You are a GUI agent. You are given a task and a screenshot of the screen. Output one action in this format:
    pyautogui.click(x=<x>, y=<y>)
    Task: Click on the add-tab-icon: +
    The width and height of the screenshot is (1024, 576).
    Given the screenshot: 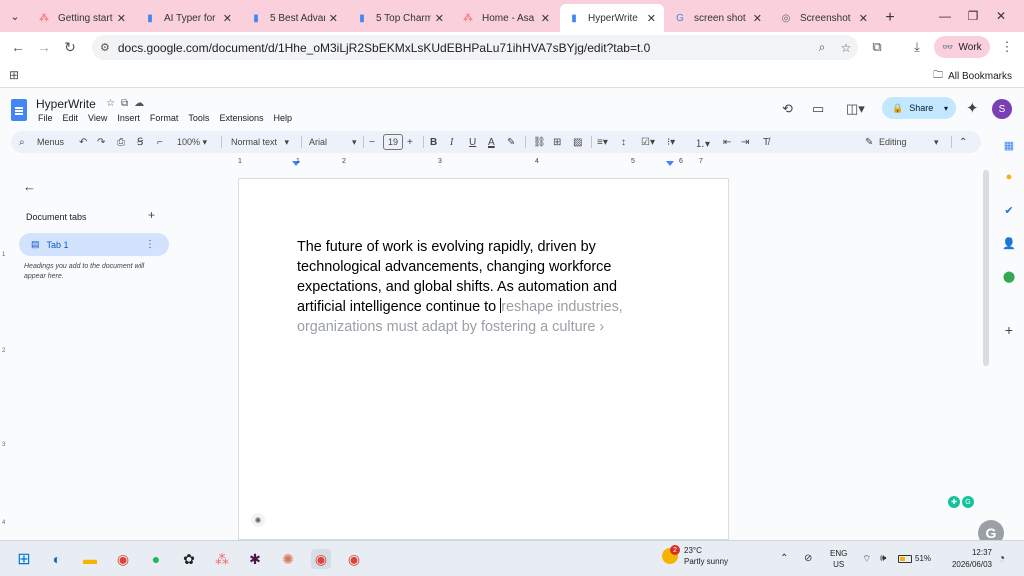 What is the action you would take?
    pyautogui.click(x=151, y=215)
    